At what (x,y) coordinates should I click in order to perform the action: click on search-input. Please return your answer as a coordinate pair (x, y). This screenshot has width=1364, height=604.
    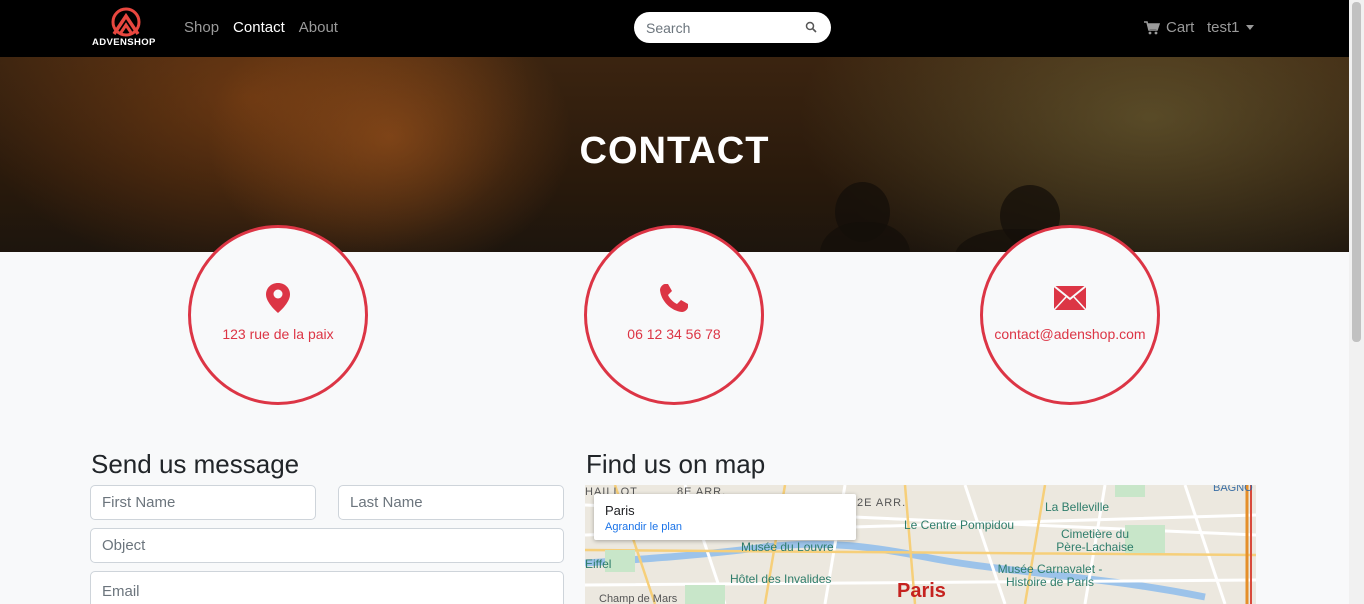
    Looking at the image, I should click on (721, 27).